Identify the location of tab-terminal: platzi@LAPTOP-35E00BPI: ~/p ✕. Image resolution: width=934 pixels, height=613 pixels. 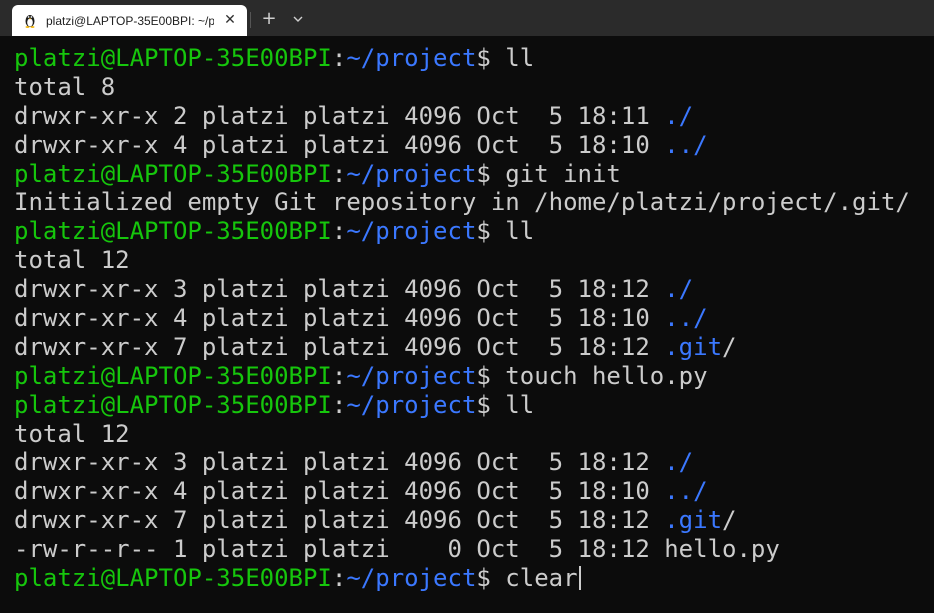
(129, 20).